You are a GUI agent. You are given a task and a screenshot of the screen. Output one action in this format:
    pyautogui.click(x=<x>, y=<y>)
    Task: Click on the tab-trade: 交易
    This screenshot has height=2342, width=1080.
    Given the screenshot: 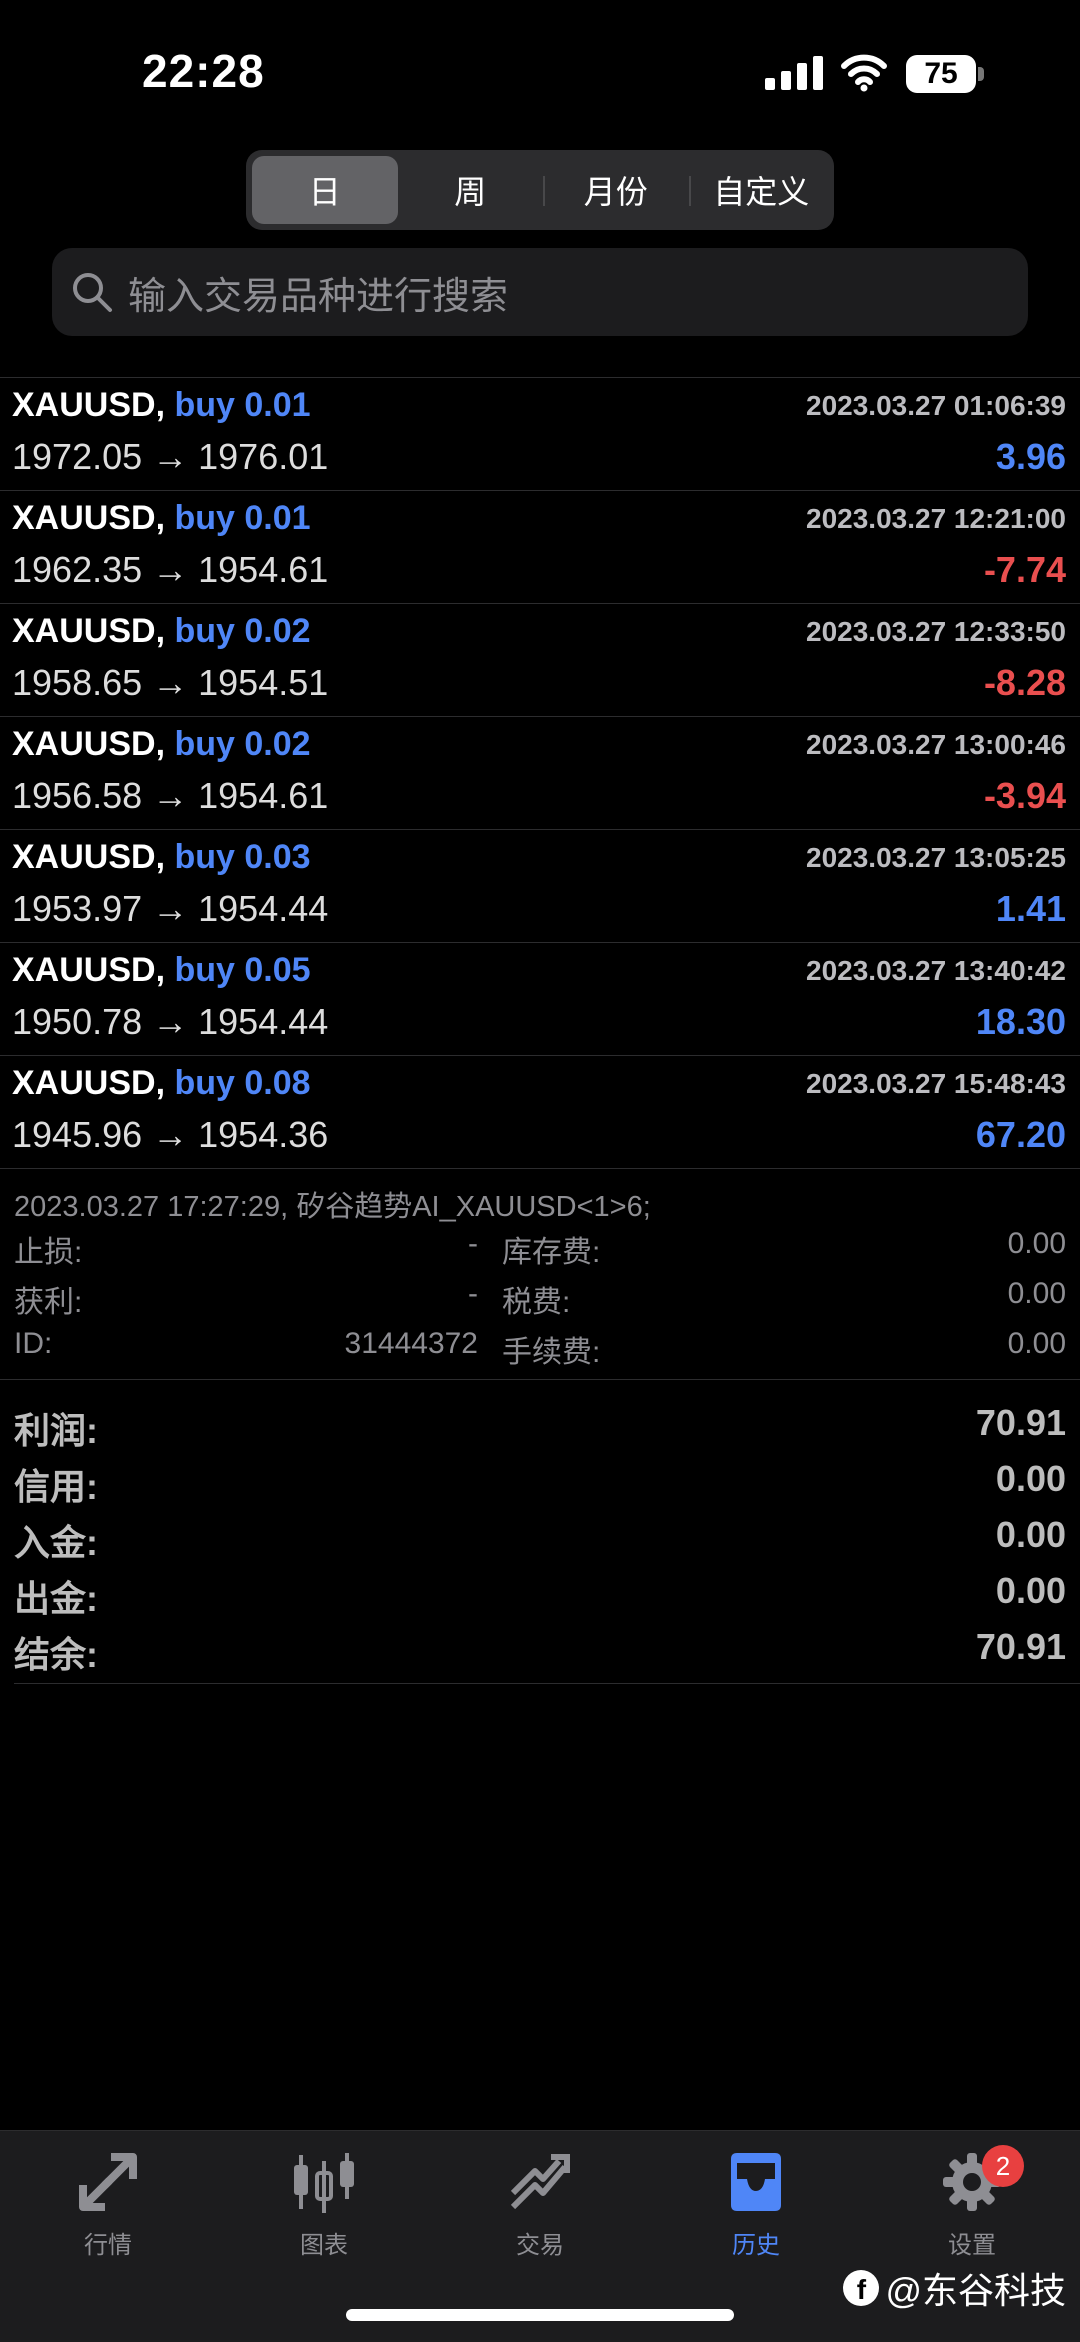 What is the action you would take?
    pyautogui.click(x=540, y=2219)
    